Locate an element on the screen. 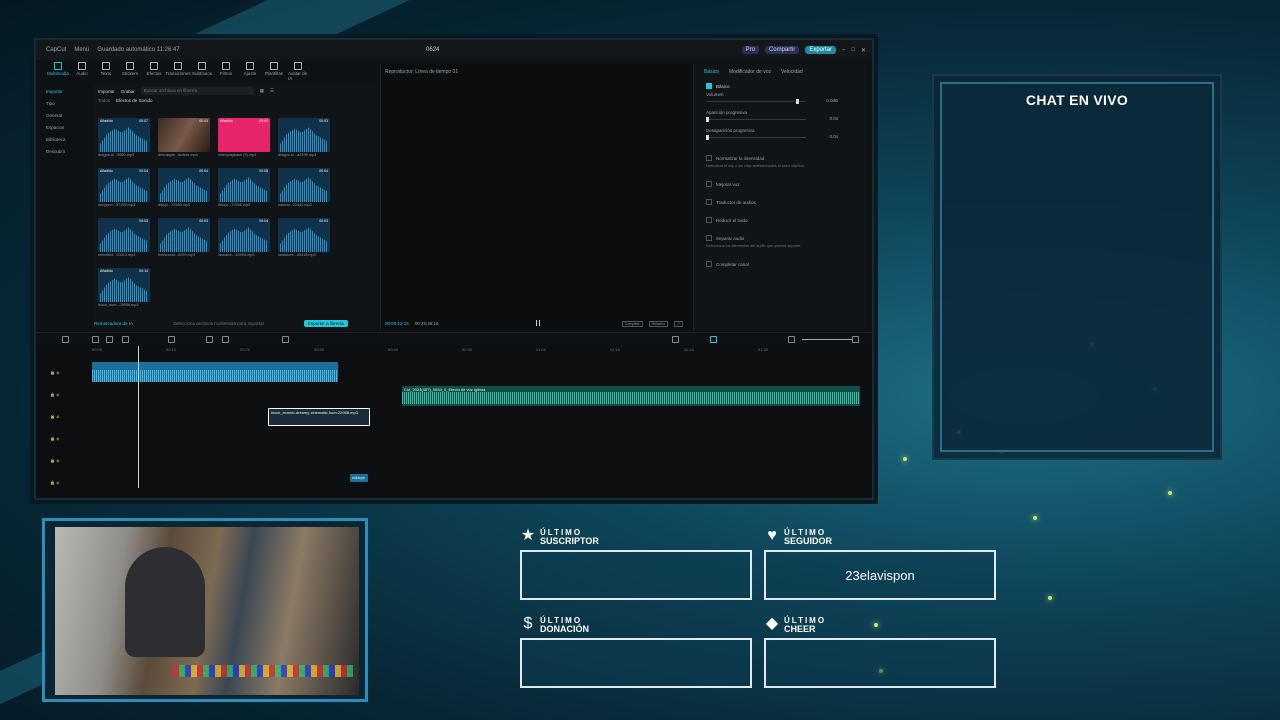 The image size is (1280, 720). sidebar-item: Tipo is located at coordinates (66, 104).